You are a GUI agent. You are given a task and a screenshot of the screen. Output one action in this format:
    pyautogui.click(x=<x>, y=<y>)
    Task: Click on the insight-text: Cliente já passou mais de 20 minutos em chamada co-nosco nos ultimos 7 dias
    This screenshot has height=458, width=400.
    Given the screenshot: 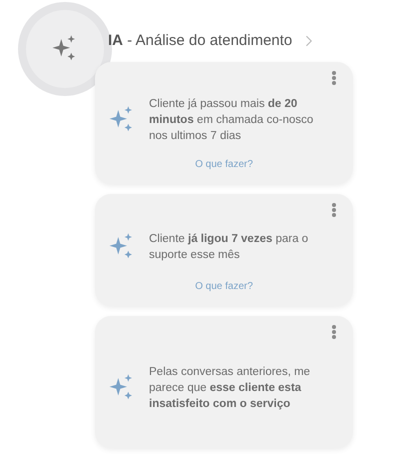 What is the action you would take?
    pyautogui.click(x=231, y=120)
    